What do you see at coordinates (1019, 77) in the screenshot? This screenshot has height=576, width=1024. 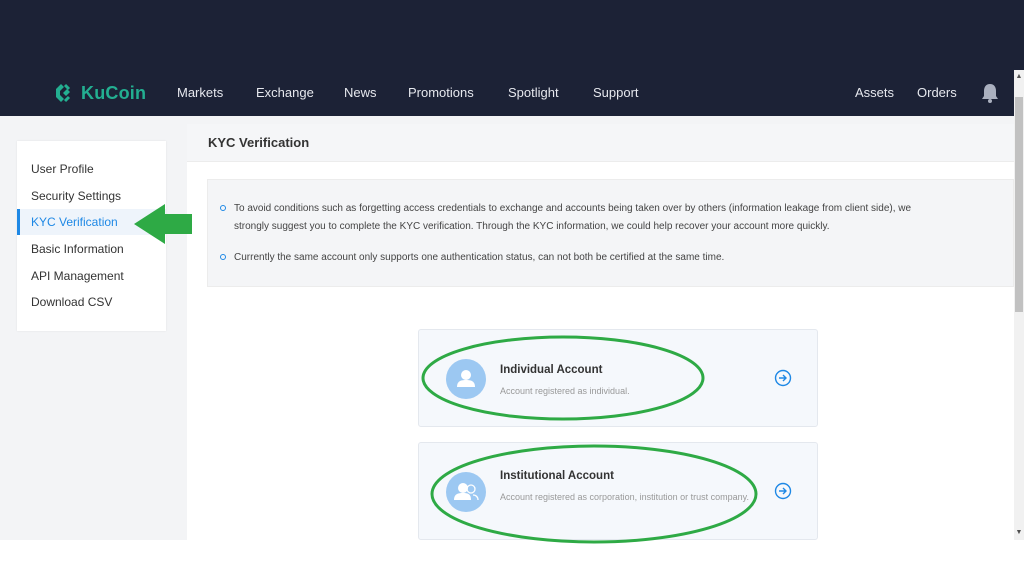 I see `scroll-up-arrow-icon: ▲` at bounding box center [1019, 77].